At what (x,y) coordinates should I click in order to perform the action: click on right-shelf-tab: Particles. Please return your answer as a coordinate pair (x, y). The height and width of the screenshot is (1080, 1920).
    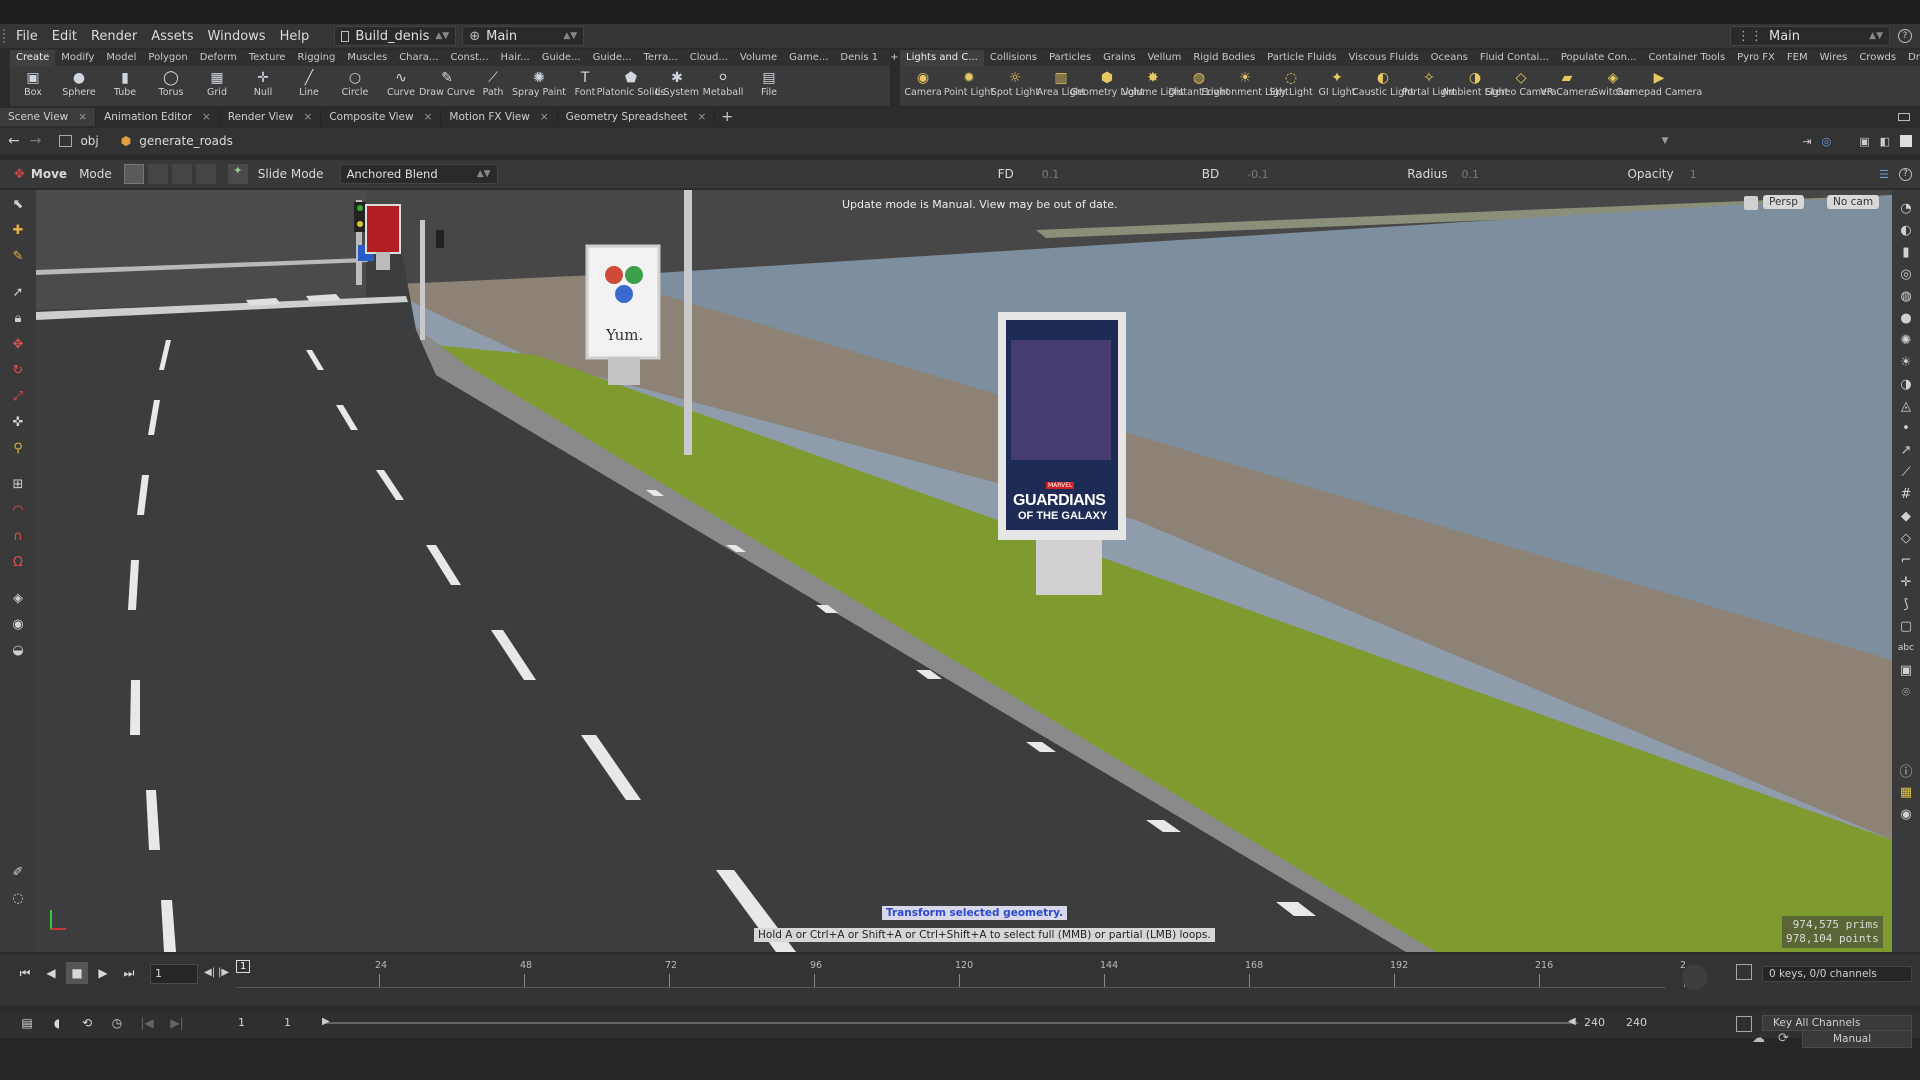
    Looking at the image, I should click on (1070, 58).